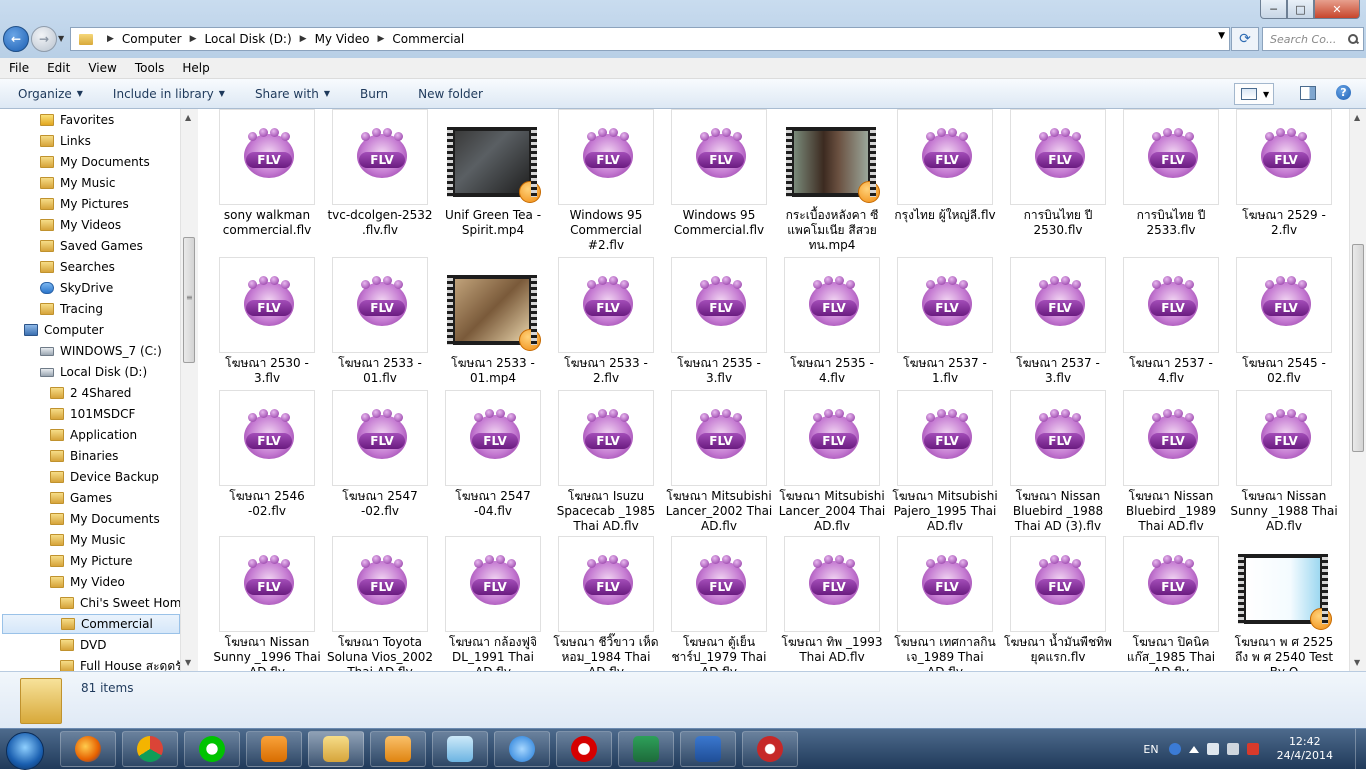 This screenshot has width=1366, height=770. What do you see at coordinates (832, 181) in the screenshot?
I see `file-item: กระเบื้องหลังคา ซีแพคโมเนีย สีสวยทน.mp4` at bounding box center [832, 181].